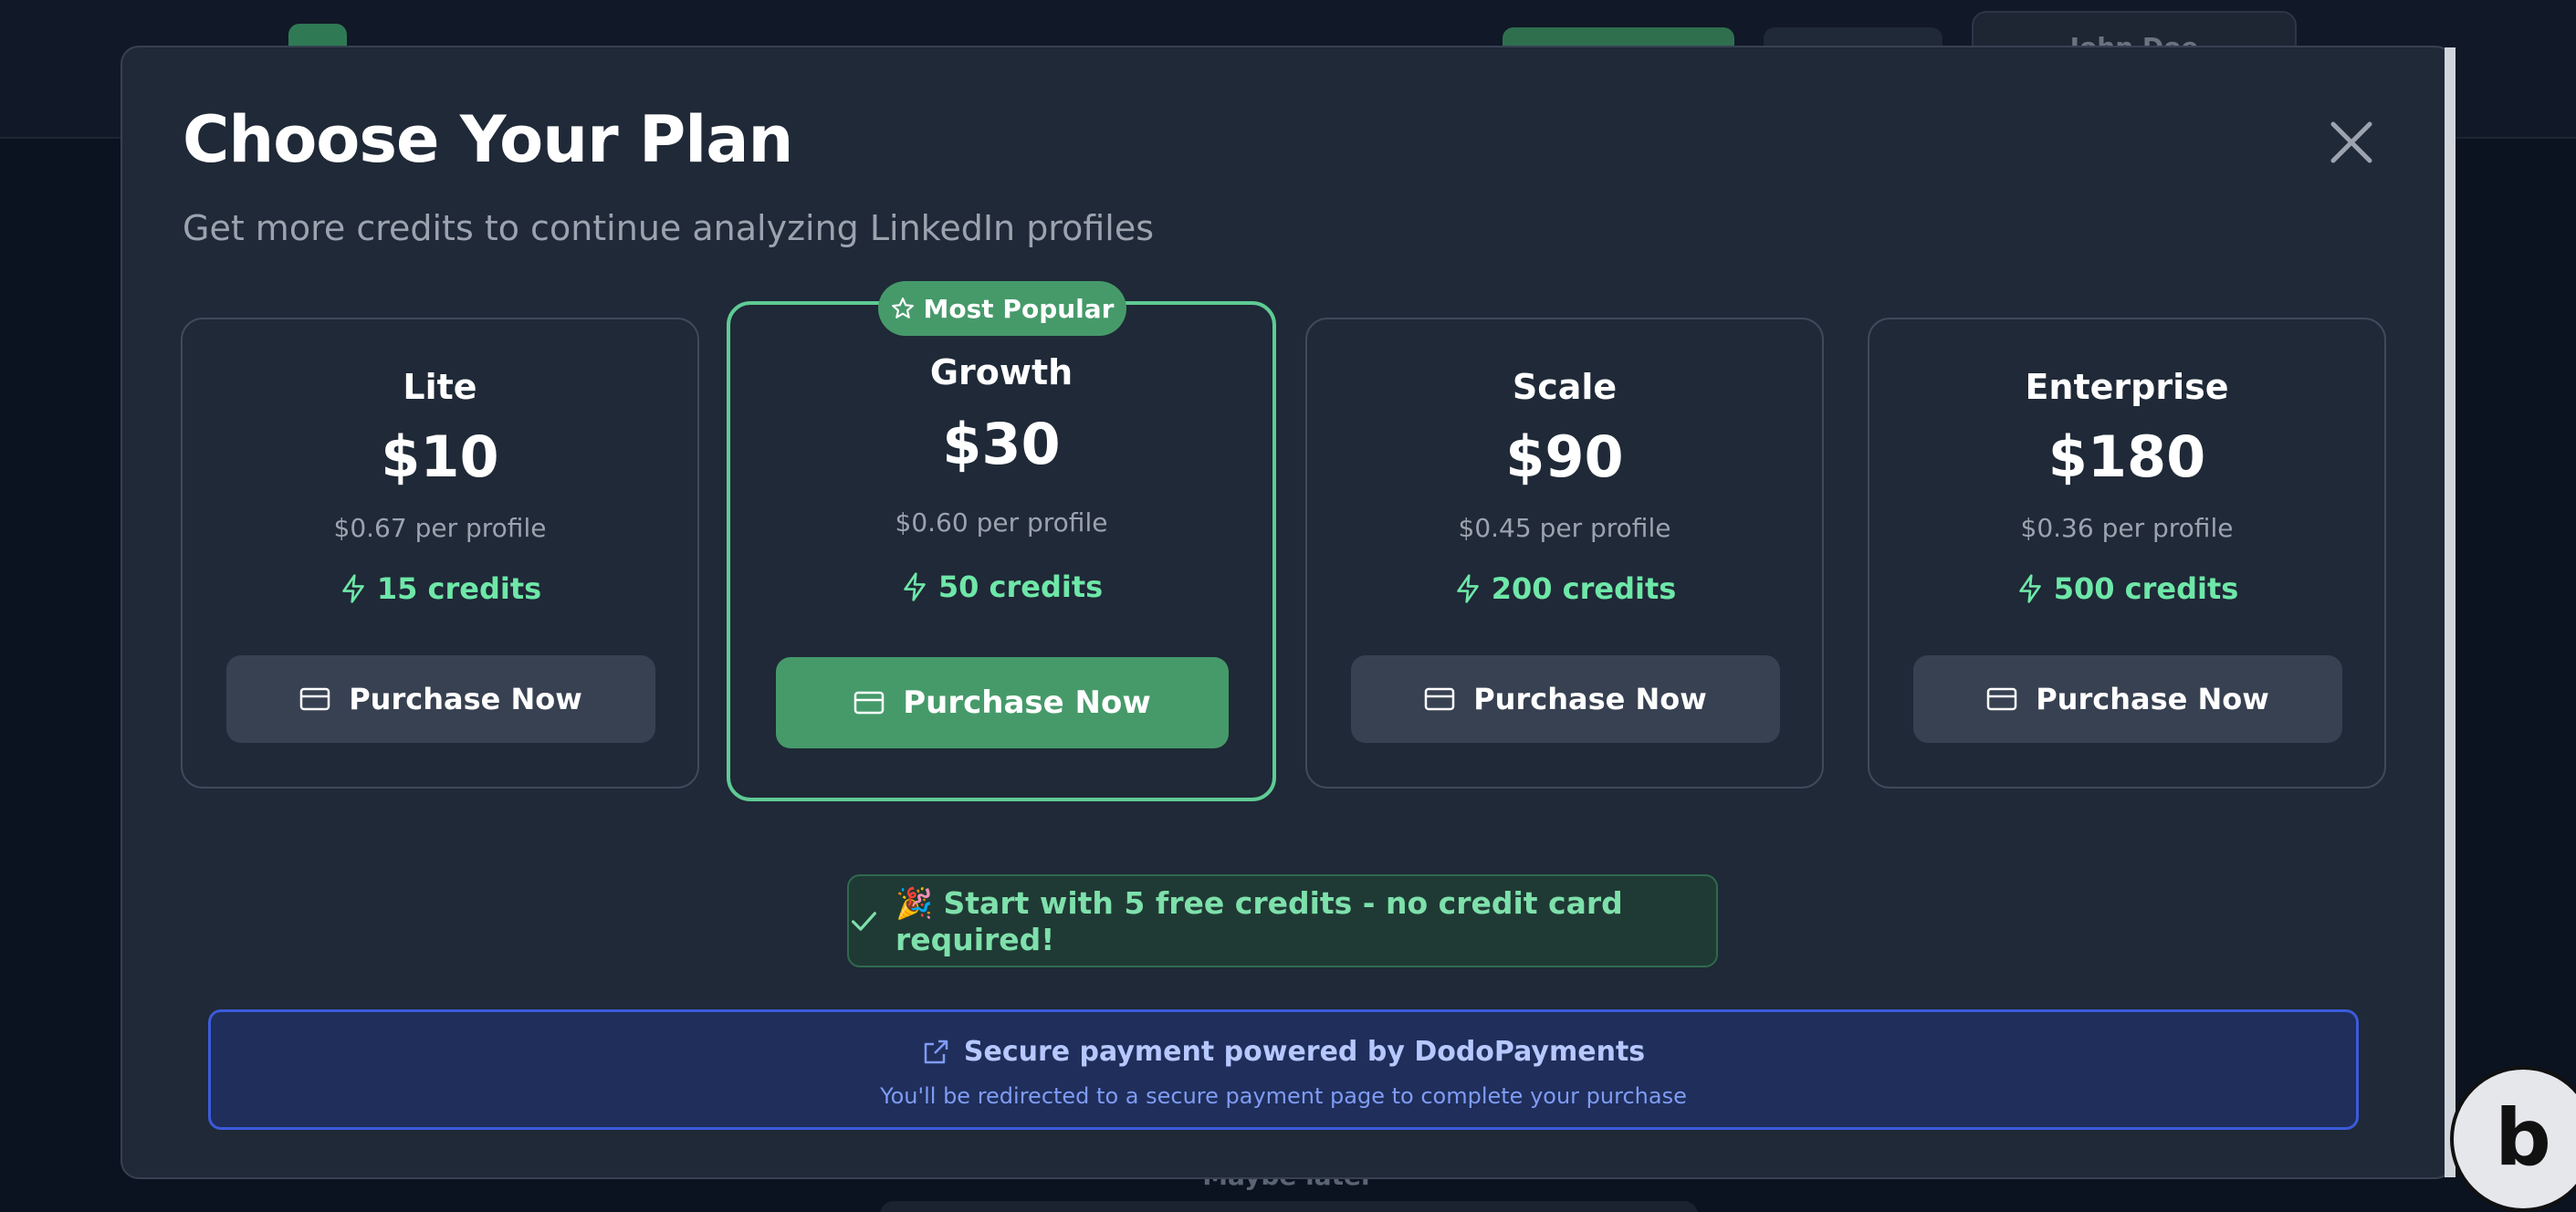  What do you see at coordinates (1289, 1206) in the screenshot?
I see `background-bottom-bar` at bounding box center [1289, 1206].